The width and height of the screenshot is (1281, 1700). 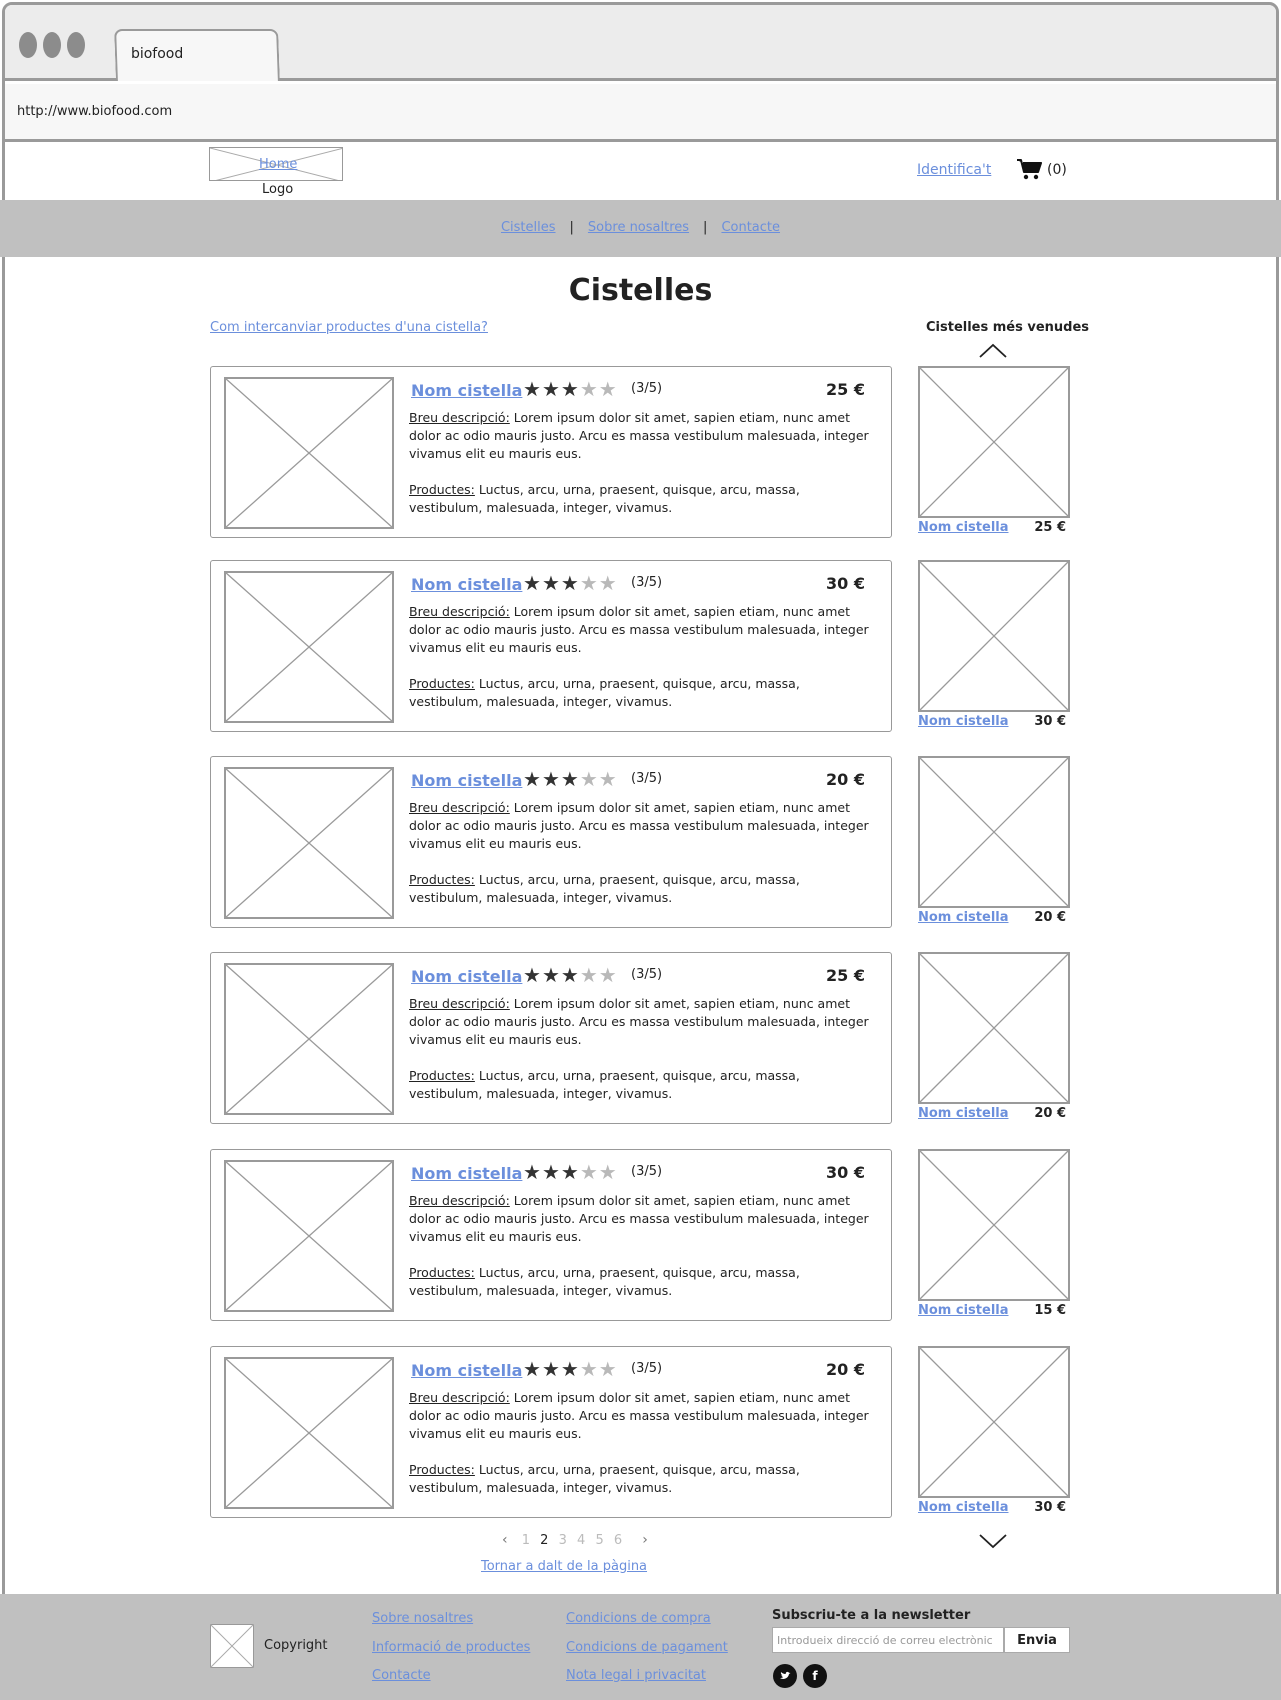 I want to click on logo-label: Logo, so click(x=278, y=189).